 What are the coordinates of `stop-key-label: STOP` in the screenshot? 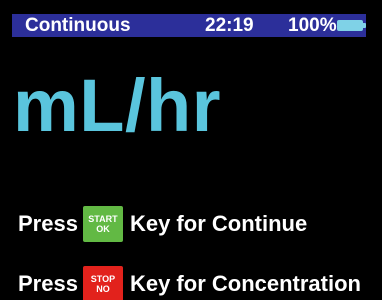 It's located at (103, 279).